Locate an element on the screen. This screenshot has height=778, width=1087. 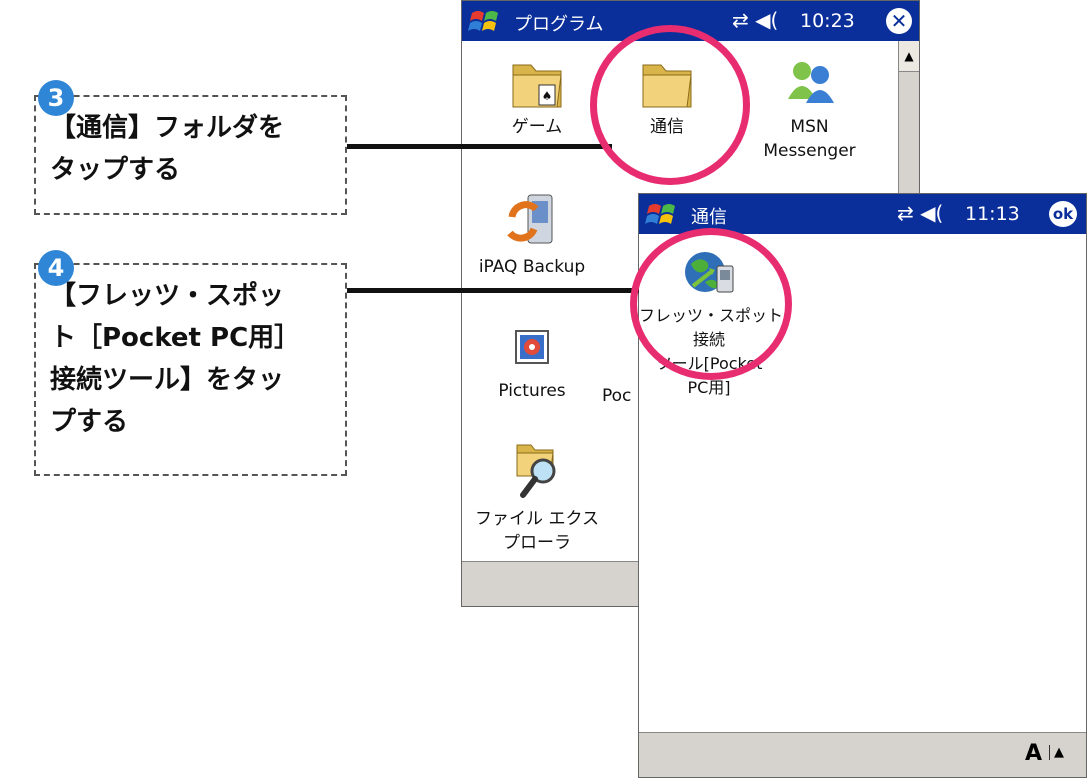
step-3-line-2: タップする is located at coordinates (115, 170).